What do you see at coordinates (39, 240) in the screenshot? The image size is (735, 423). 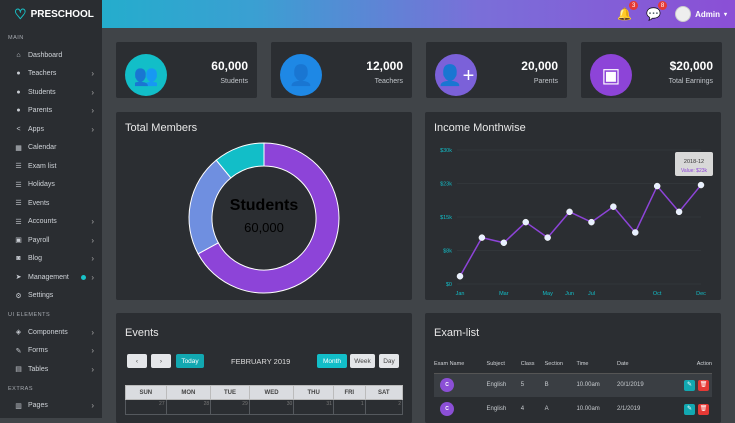 I see `sidebar-item-label: Payroll` at bounding box center [39, 240].